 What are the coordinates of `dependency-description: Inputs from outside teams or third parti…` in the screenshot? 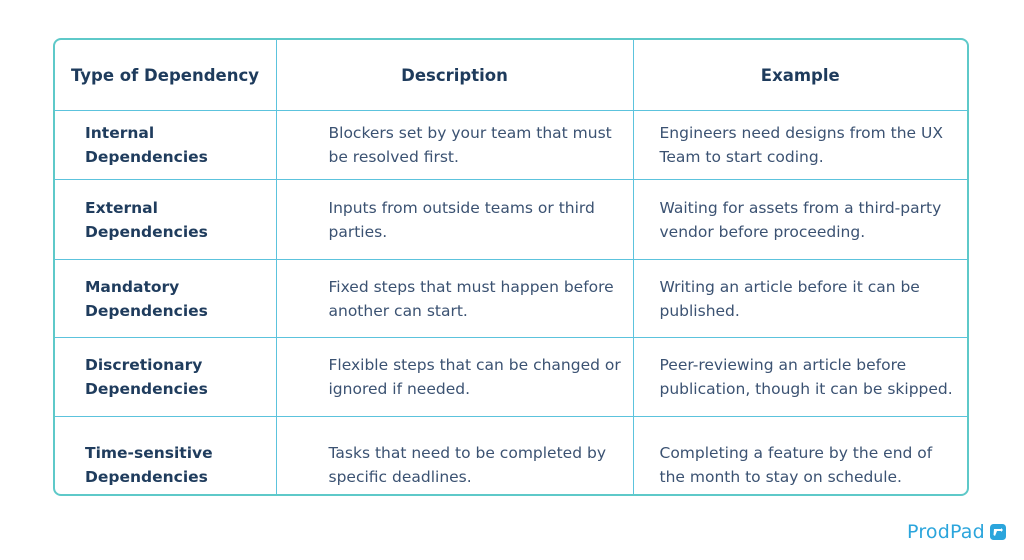 It's located at (454, 219).